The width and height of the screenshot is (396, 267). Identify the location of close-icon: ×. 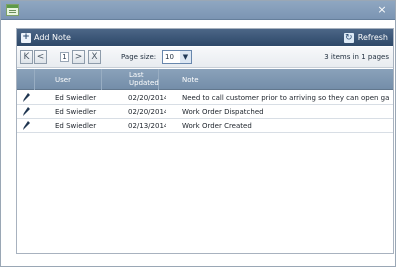
(382, 9).